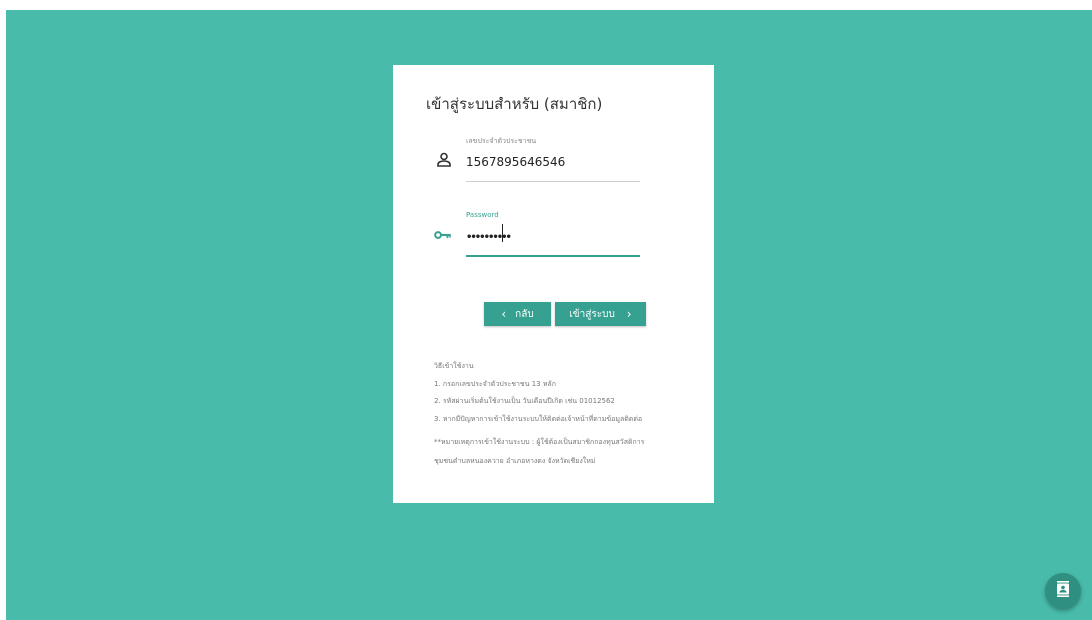 The image size is (1092, 620). Describe the element at coordinates (592, 314) in the screenshot. I see `login-button-label: เข้าสู่ระบบ` at that location.